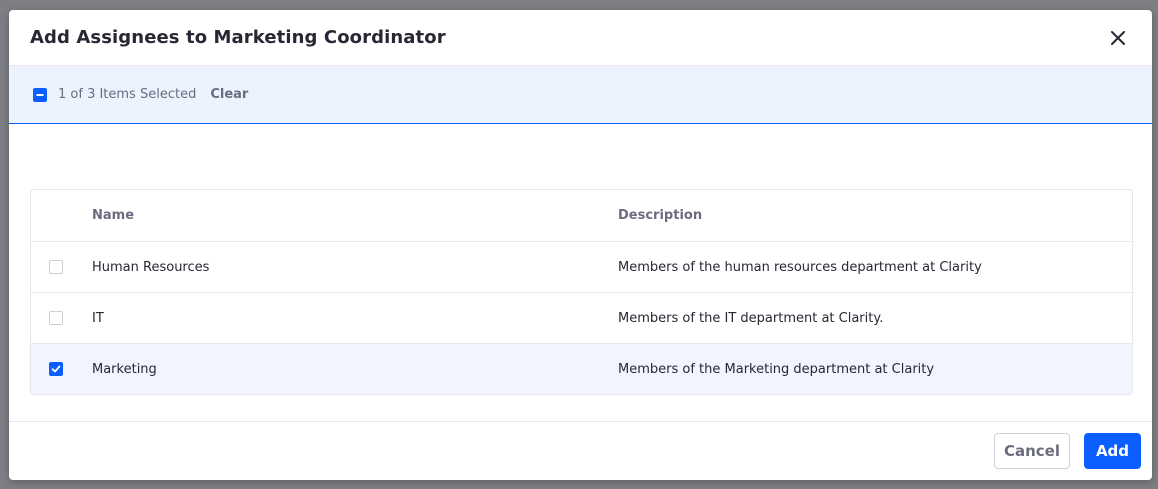  What do you see at coordinates (751, 318) in the screenshot?
I see `row-description: Members of the IT department at Clarity.` at bounding box center [751, 318].